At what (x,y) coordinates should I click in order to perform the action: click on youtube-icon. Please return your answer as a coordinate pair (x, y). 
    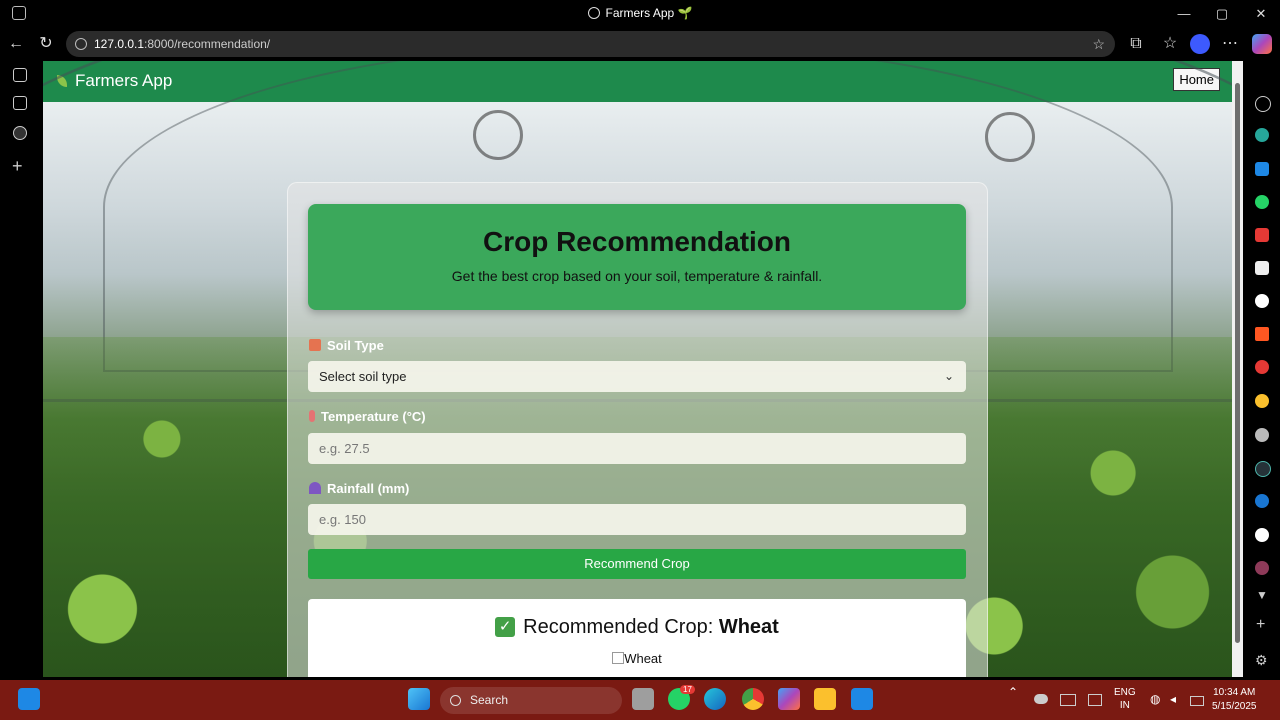
    Looking at the image, I should click on (1262, 235).